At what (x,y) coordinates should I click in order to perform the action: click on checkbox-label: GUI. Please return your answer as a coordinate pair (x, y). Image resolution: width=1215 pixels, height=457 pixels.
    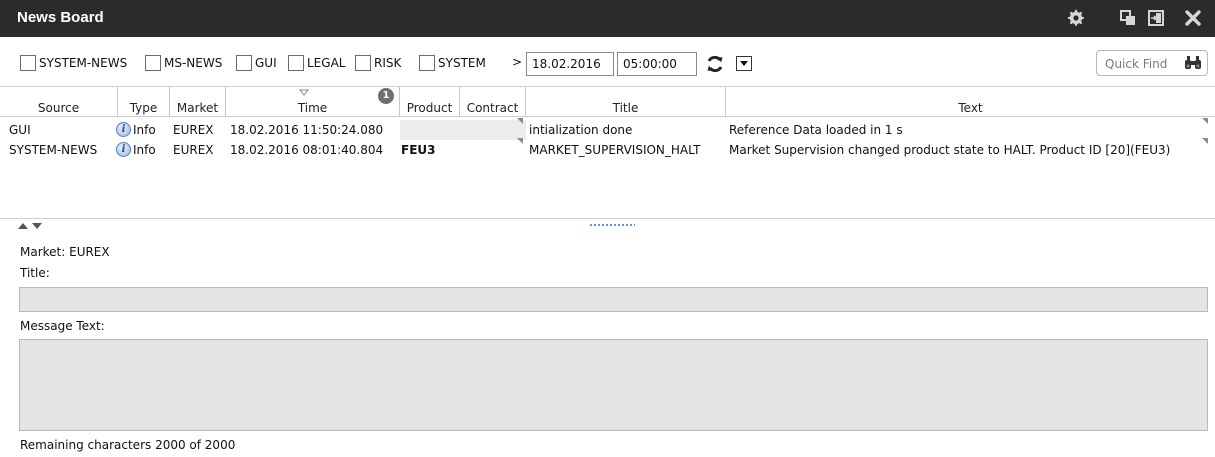
    Looking at the image, I should click on (266, 63).